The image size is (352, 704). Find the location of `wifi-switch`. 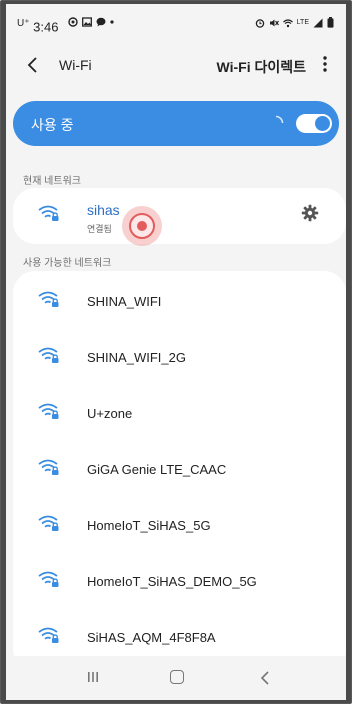

wifi-switch is located at coordinates (314, 123).